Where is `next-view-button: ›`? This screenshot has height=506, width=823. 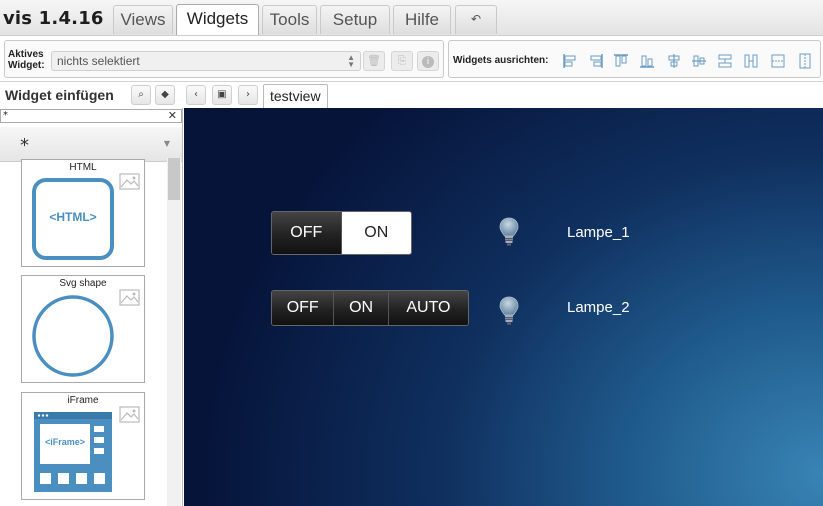
next-view-button: › is located at coordinates (248, 95).